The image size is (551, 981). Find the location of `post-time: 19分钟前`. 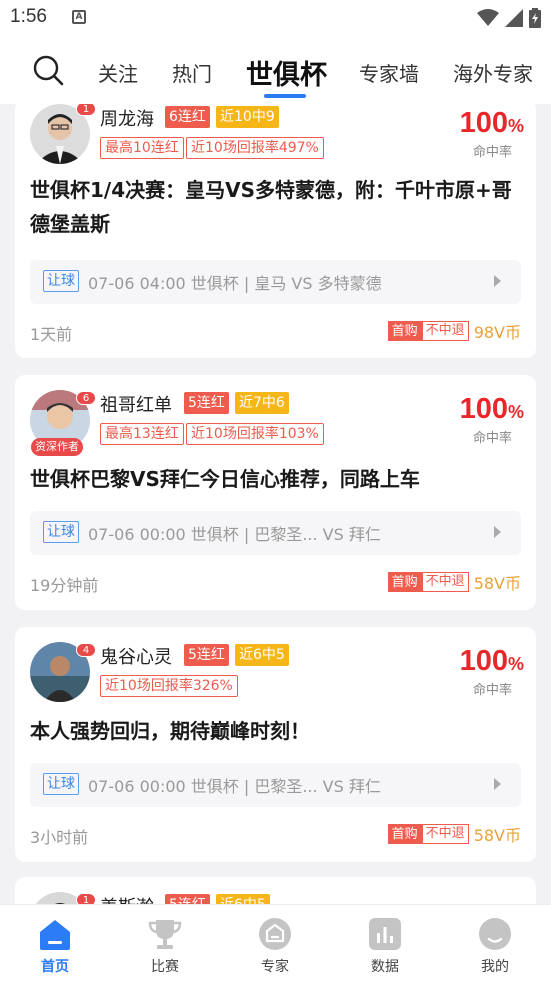

post-time: 19分钟前 is located at coordinates (64, 585).